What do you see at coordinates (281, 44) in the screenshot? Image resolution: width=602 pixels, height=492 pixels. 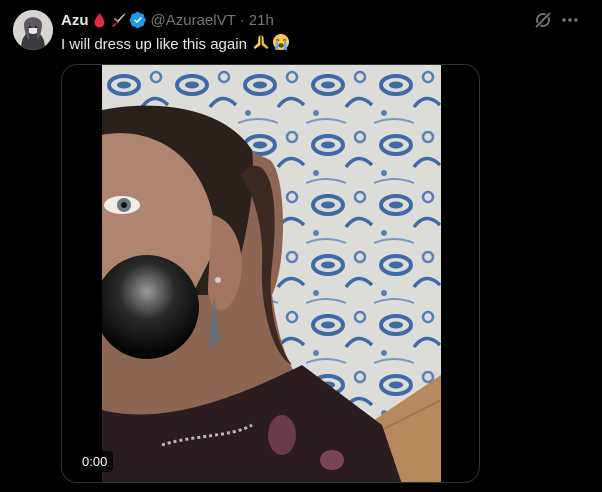 I see `crying-face-icon` at bounding box center [281, 44].